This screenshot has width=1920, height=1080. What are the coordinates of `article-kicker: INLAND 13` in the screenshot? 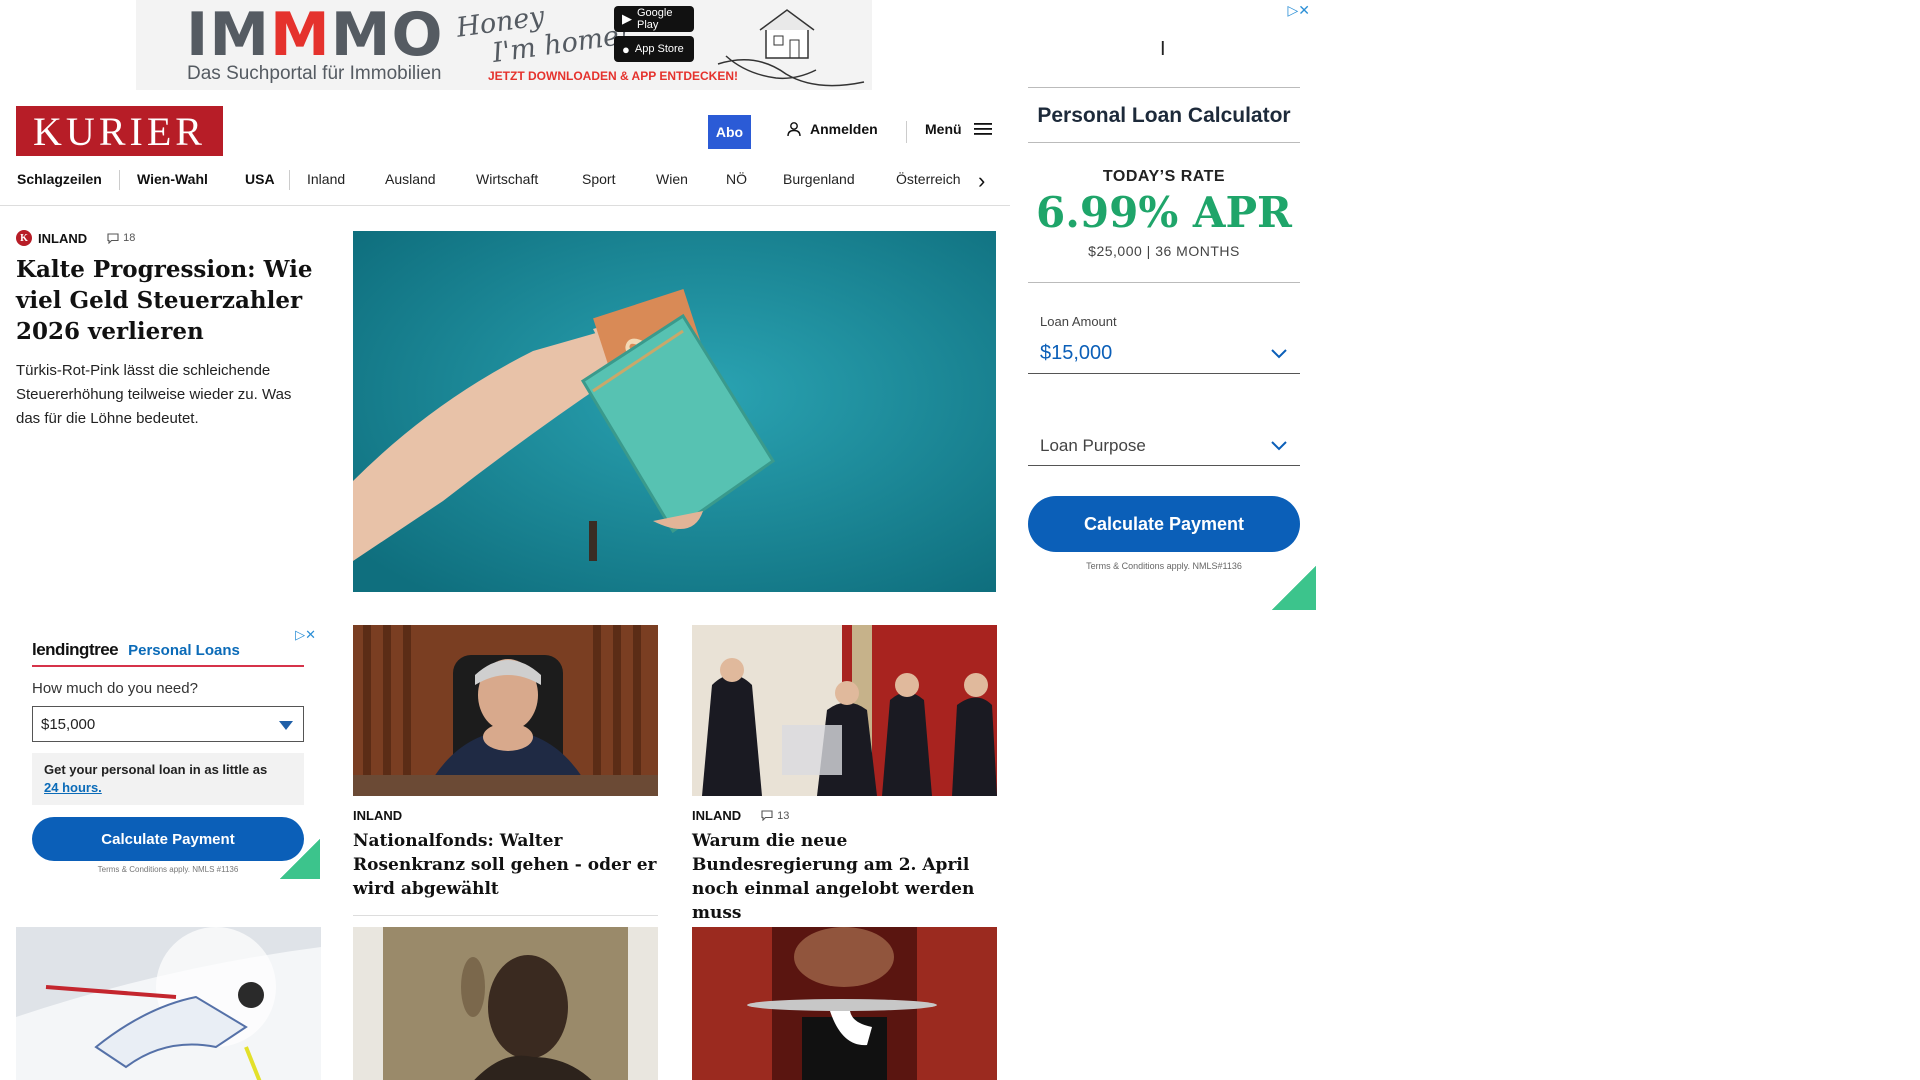 It's located at (844, 815).